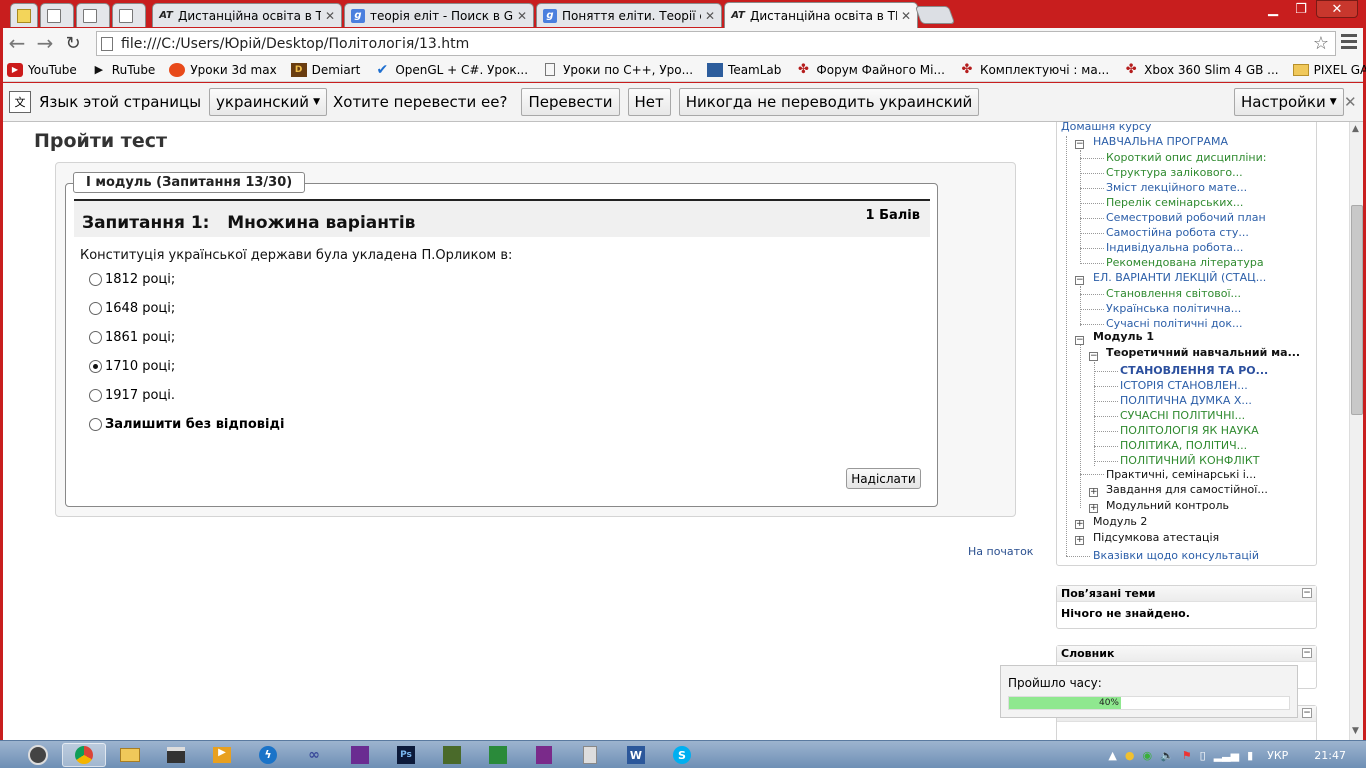  What do you see at coordinates (439, 15) in the screenshot?
I see `tab-google-search: g теорія еліт - Поиск в Goo ✕` at bounding box center [439, 15].